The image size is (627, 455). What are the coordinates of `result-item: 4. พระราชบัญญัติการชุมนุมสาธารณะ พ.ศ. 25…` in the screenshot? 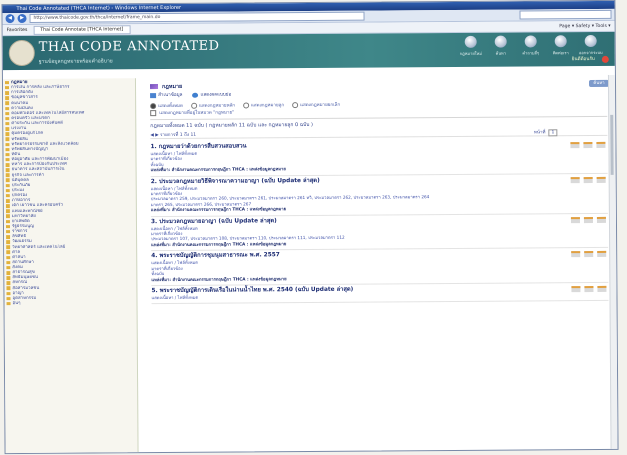 It's located at (380, 267).